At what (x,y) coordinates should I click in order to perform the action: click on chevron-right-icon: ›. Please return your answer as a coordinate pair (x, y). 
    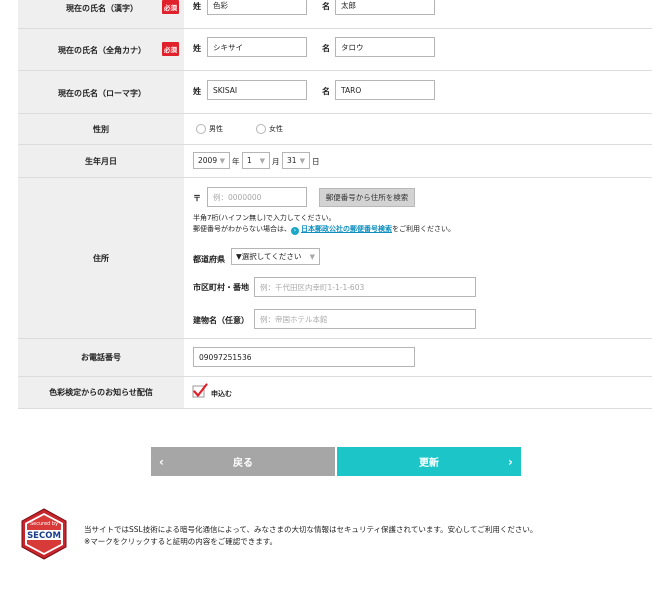
    Looking at the image, I should click on (510, 461).